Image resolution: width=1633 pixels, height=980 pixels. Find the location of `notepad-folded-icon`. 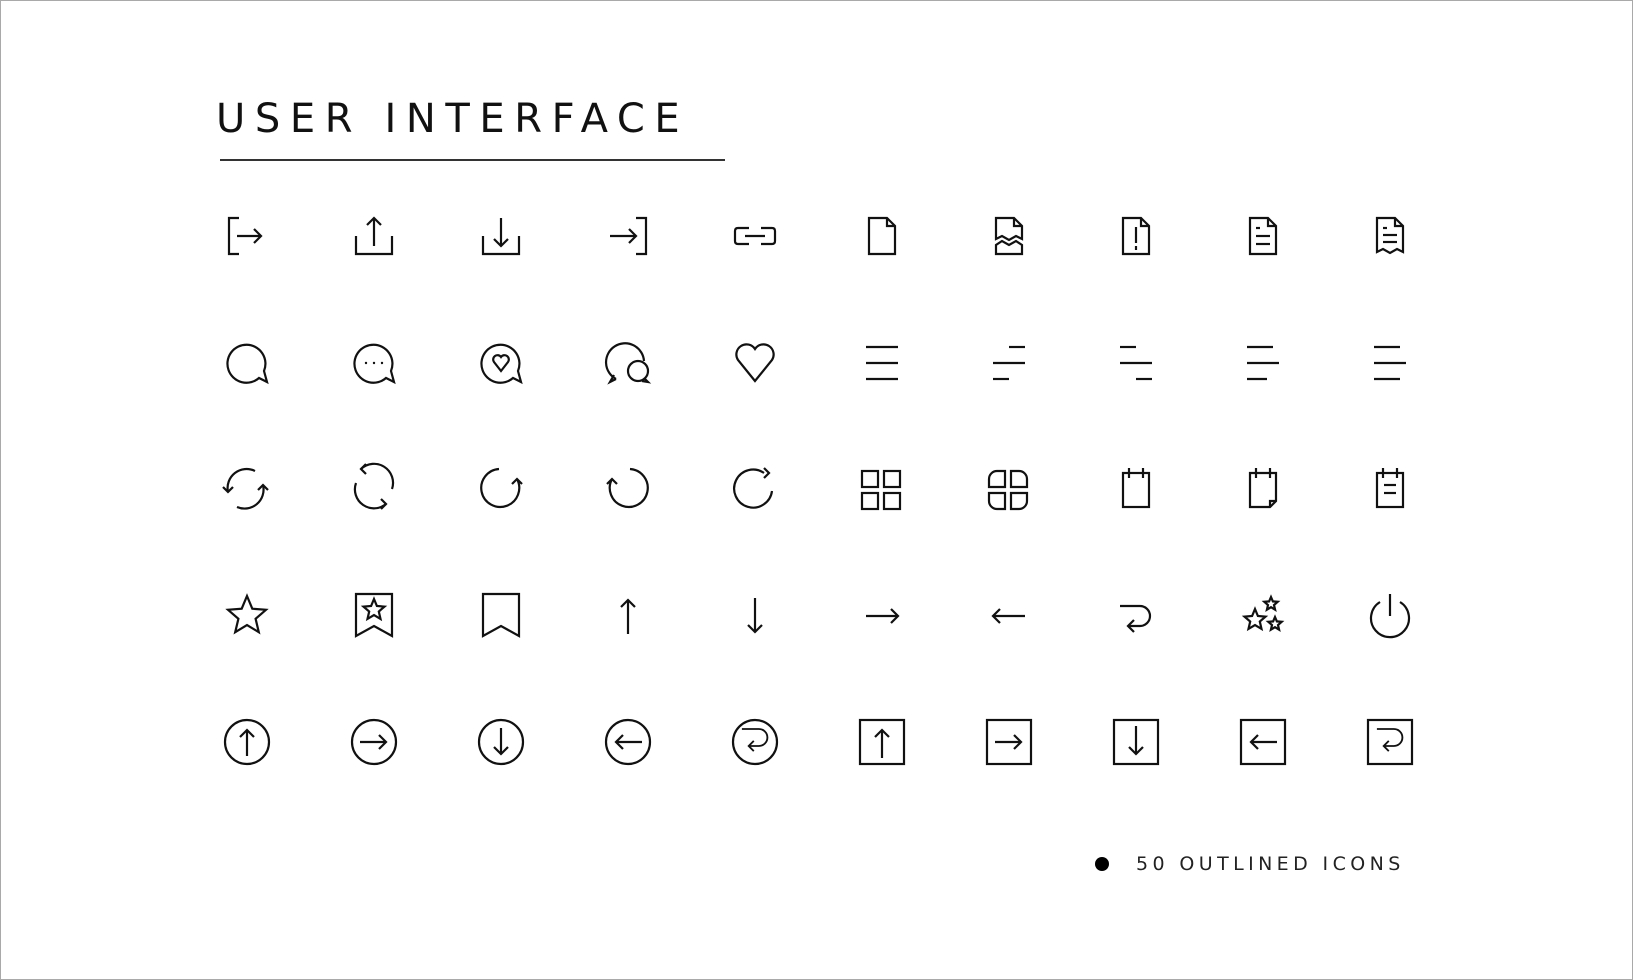

notepad-folded-icon is located at coordinates (1262, 488).